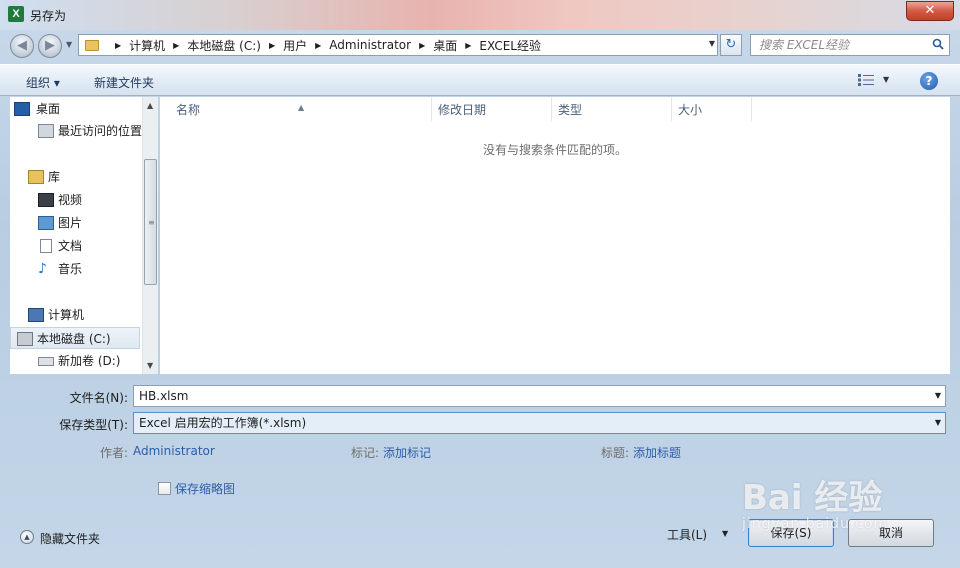  I want to click on refresh-button: ↻, so click(731, 45).